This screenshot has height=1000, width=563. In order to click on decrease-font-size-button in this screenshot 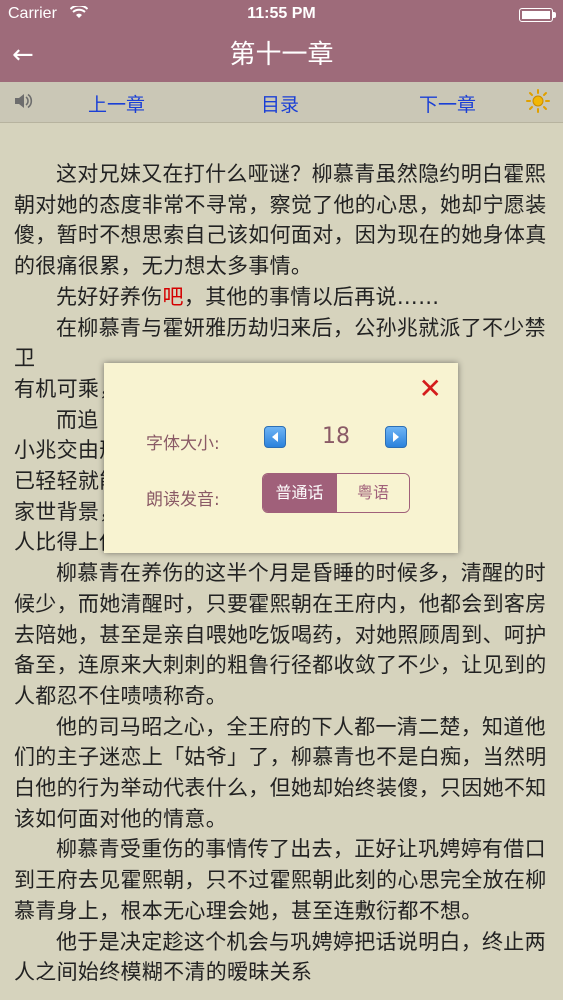, I will do `click(275, 437)`.